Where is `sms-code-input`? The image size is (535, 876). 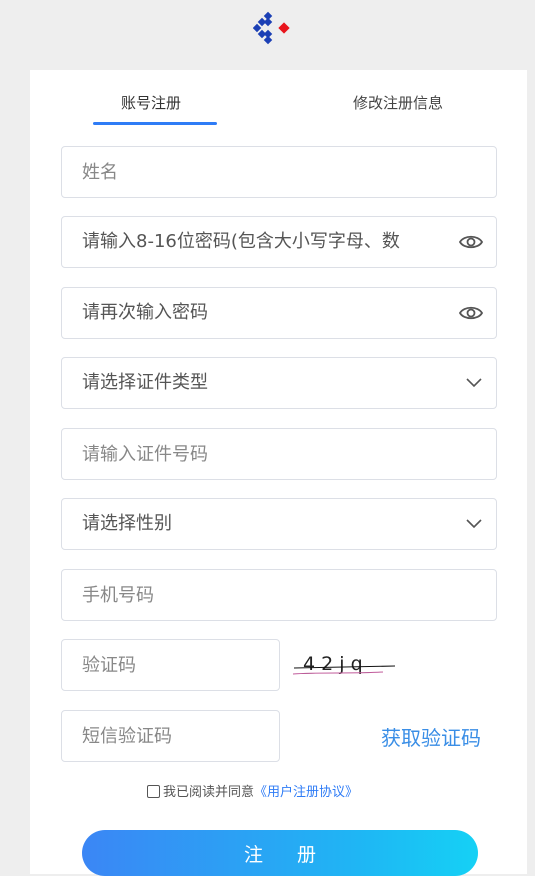
sms-code-input is located at coordinates (170, 736).